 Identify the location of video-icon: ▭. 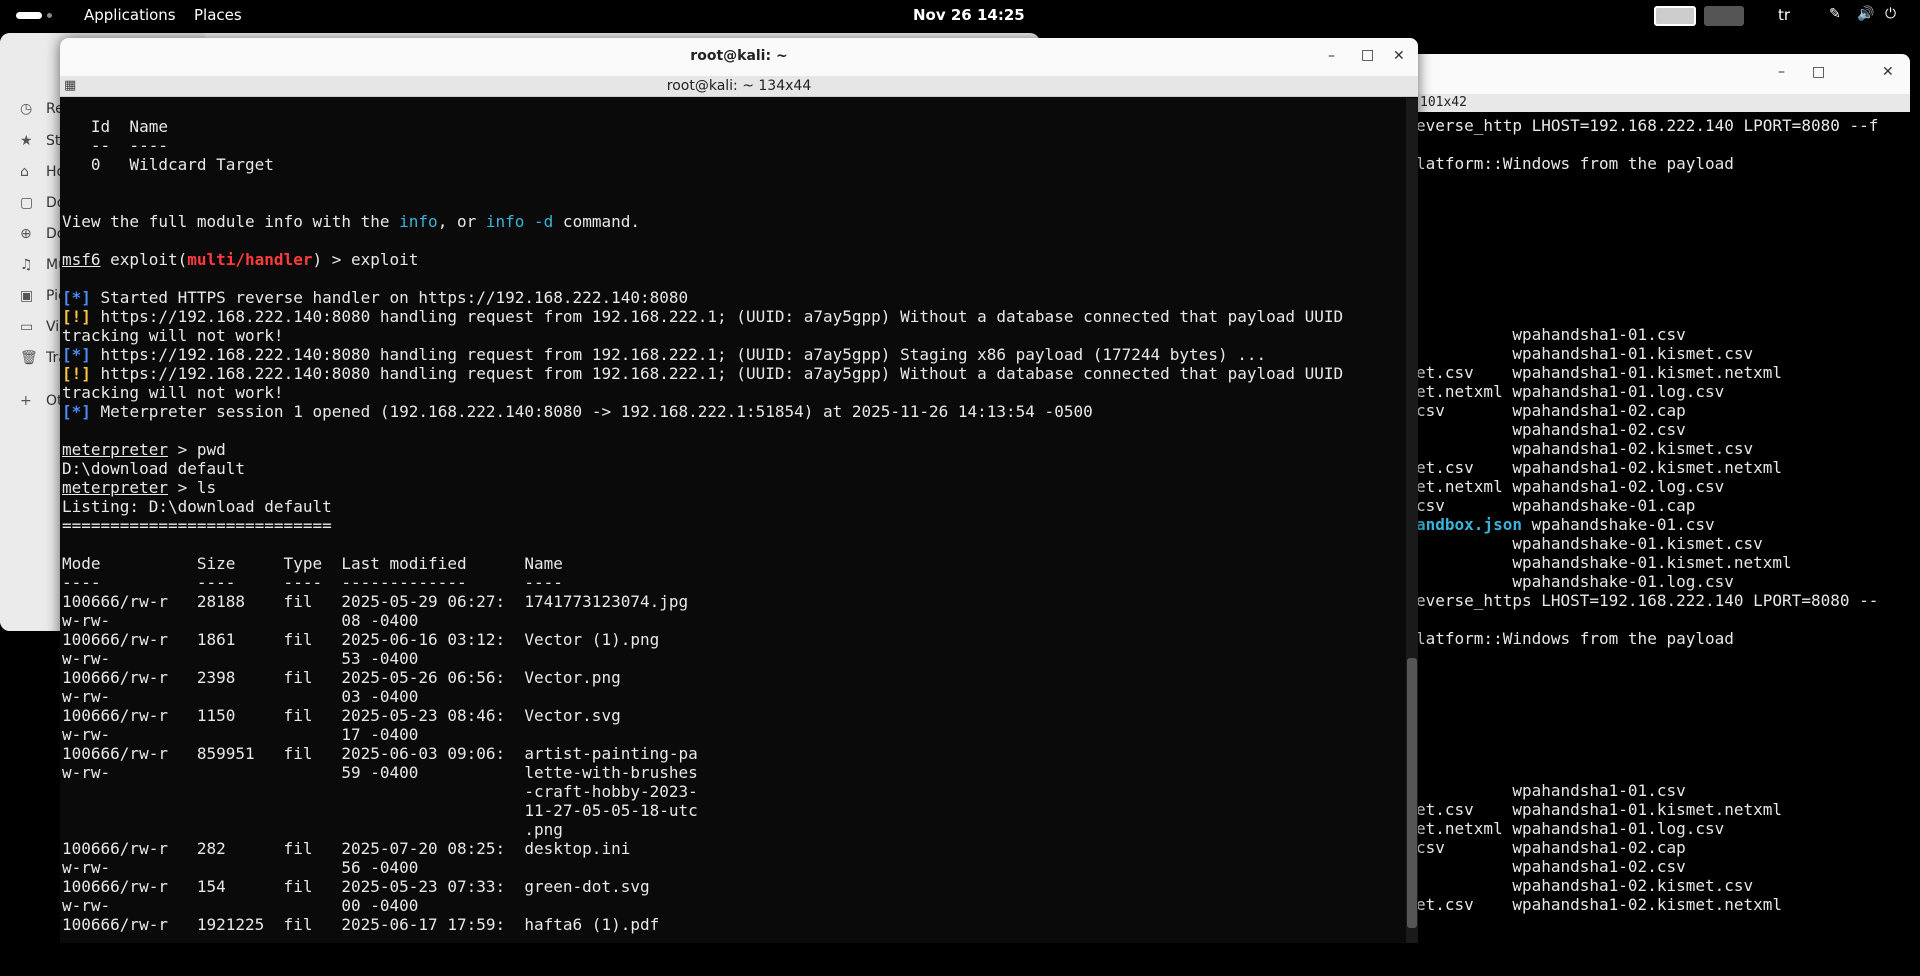
(27, 327).